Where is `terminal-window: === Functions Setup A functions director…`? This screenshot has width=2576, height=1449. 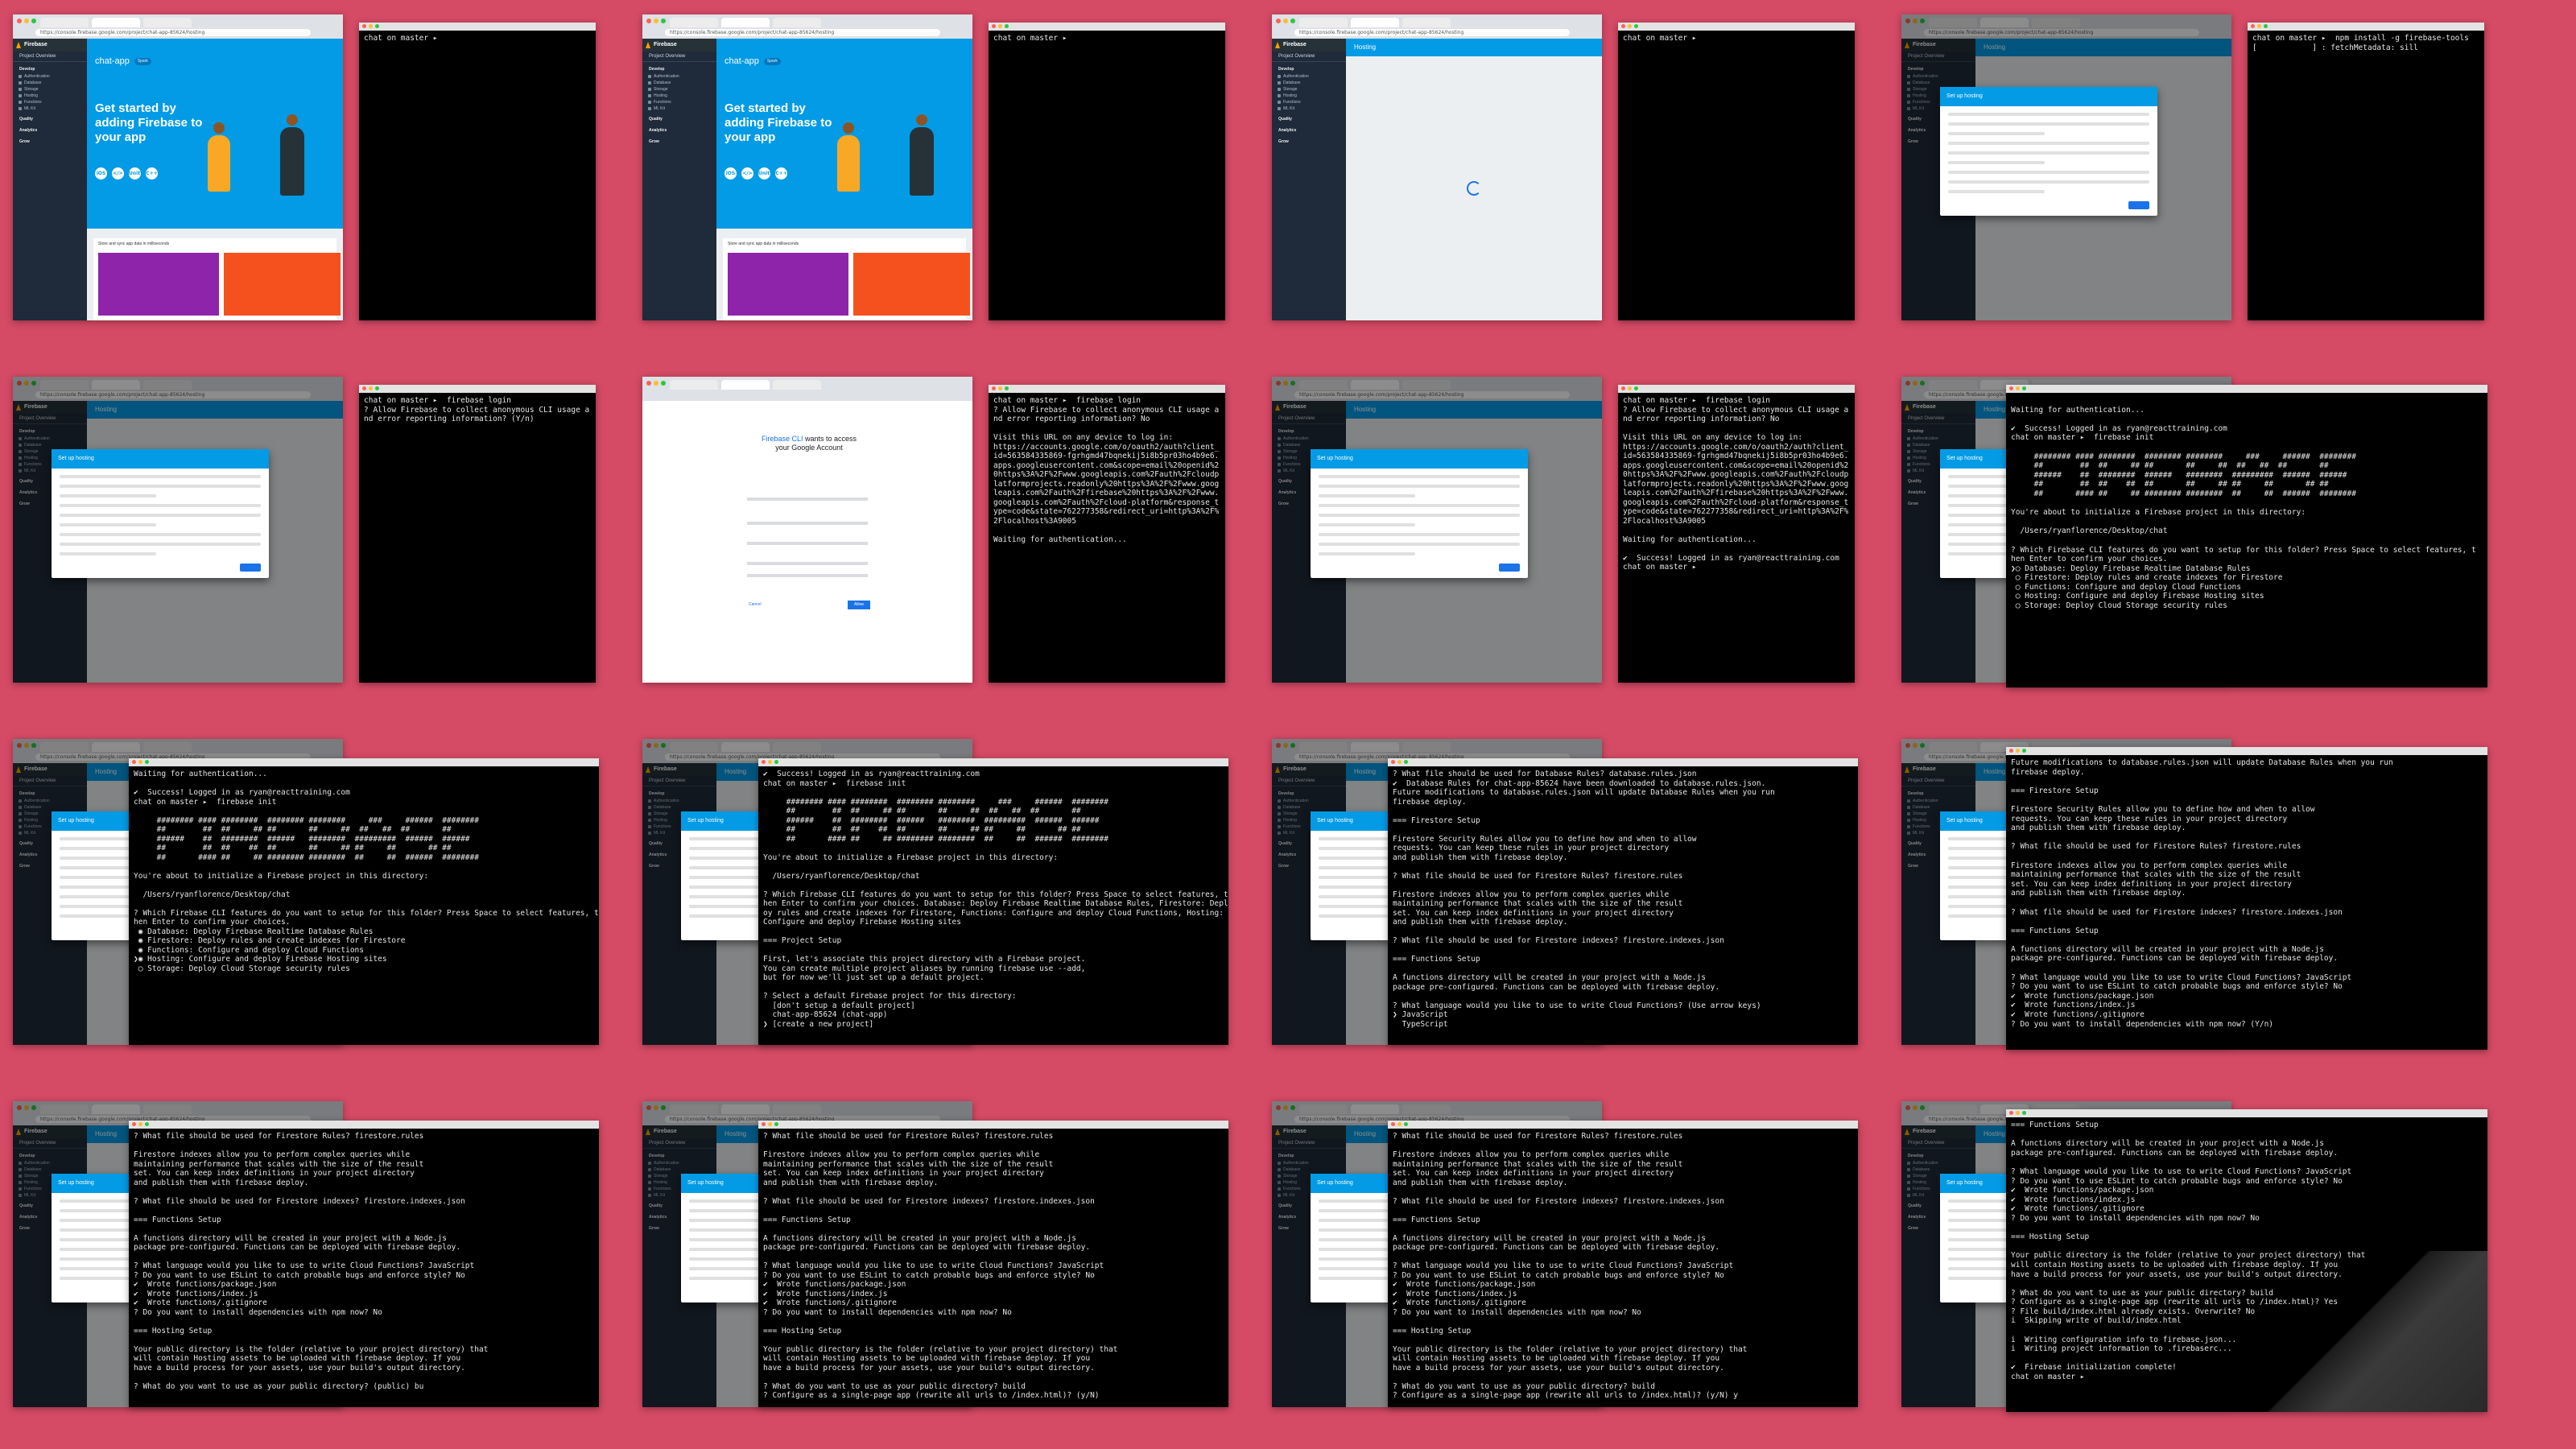 terminal-window: === Functions Setup A functions director… is located at coordinates (2246, 1260).